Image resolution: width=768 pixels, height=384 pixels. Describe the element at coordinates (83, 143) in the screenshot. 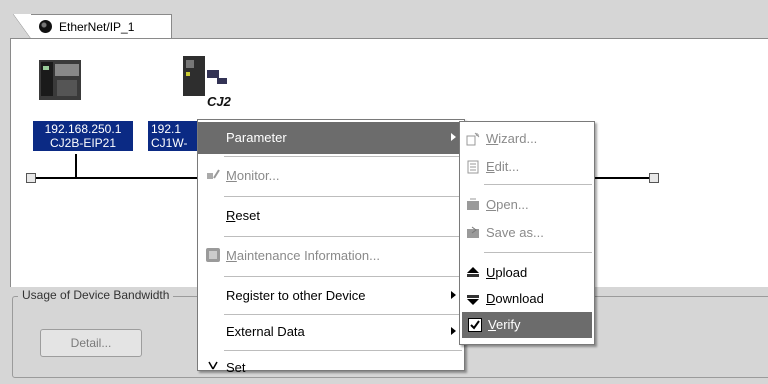

I see `device-1-model: CJ2B-EIP21` at that location.